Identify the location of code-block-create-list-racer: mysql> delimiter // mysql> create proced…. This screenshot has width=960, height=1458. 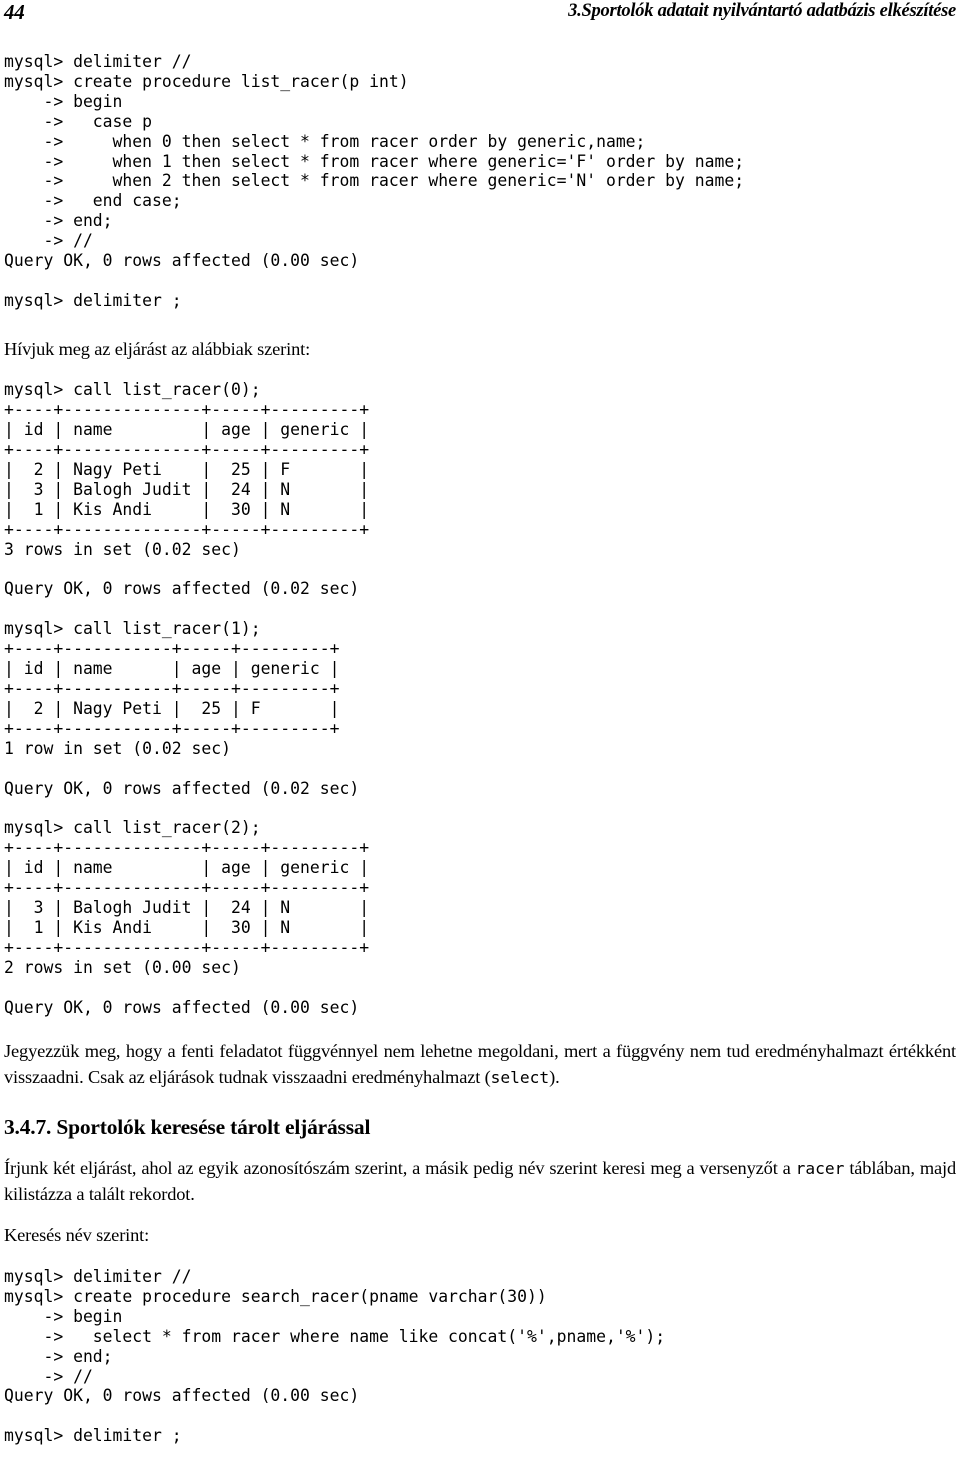
(374, 181).